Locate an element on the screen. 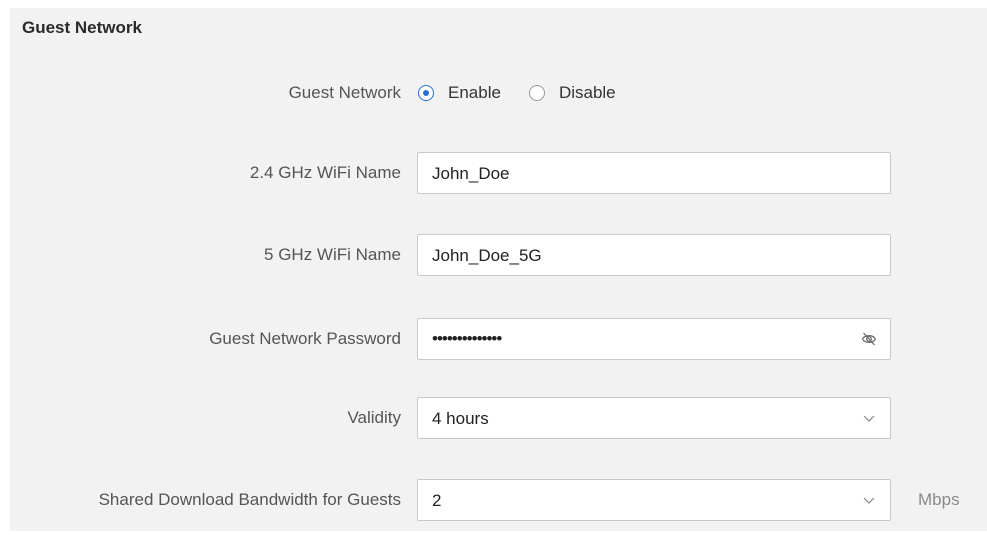  bandwidth-select: 2 is located at coordinates (654, 500).